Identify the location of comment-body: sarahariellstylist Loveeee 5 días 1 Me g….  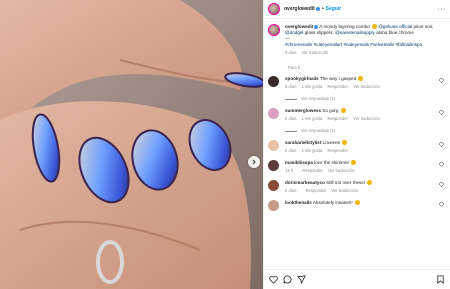
(360, 147).